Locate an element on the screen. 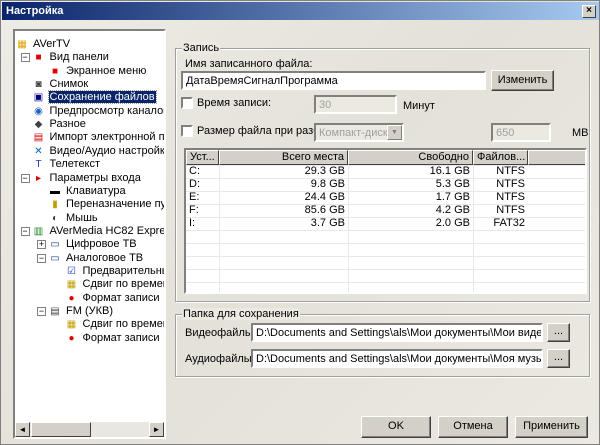  table-cell: 85.6 GB is located at coordinates (283, 210).